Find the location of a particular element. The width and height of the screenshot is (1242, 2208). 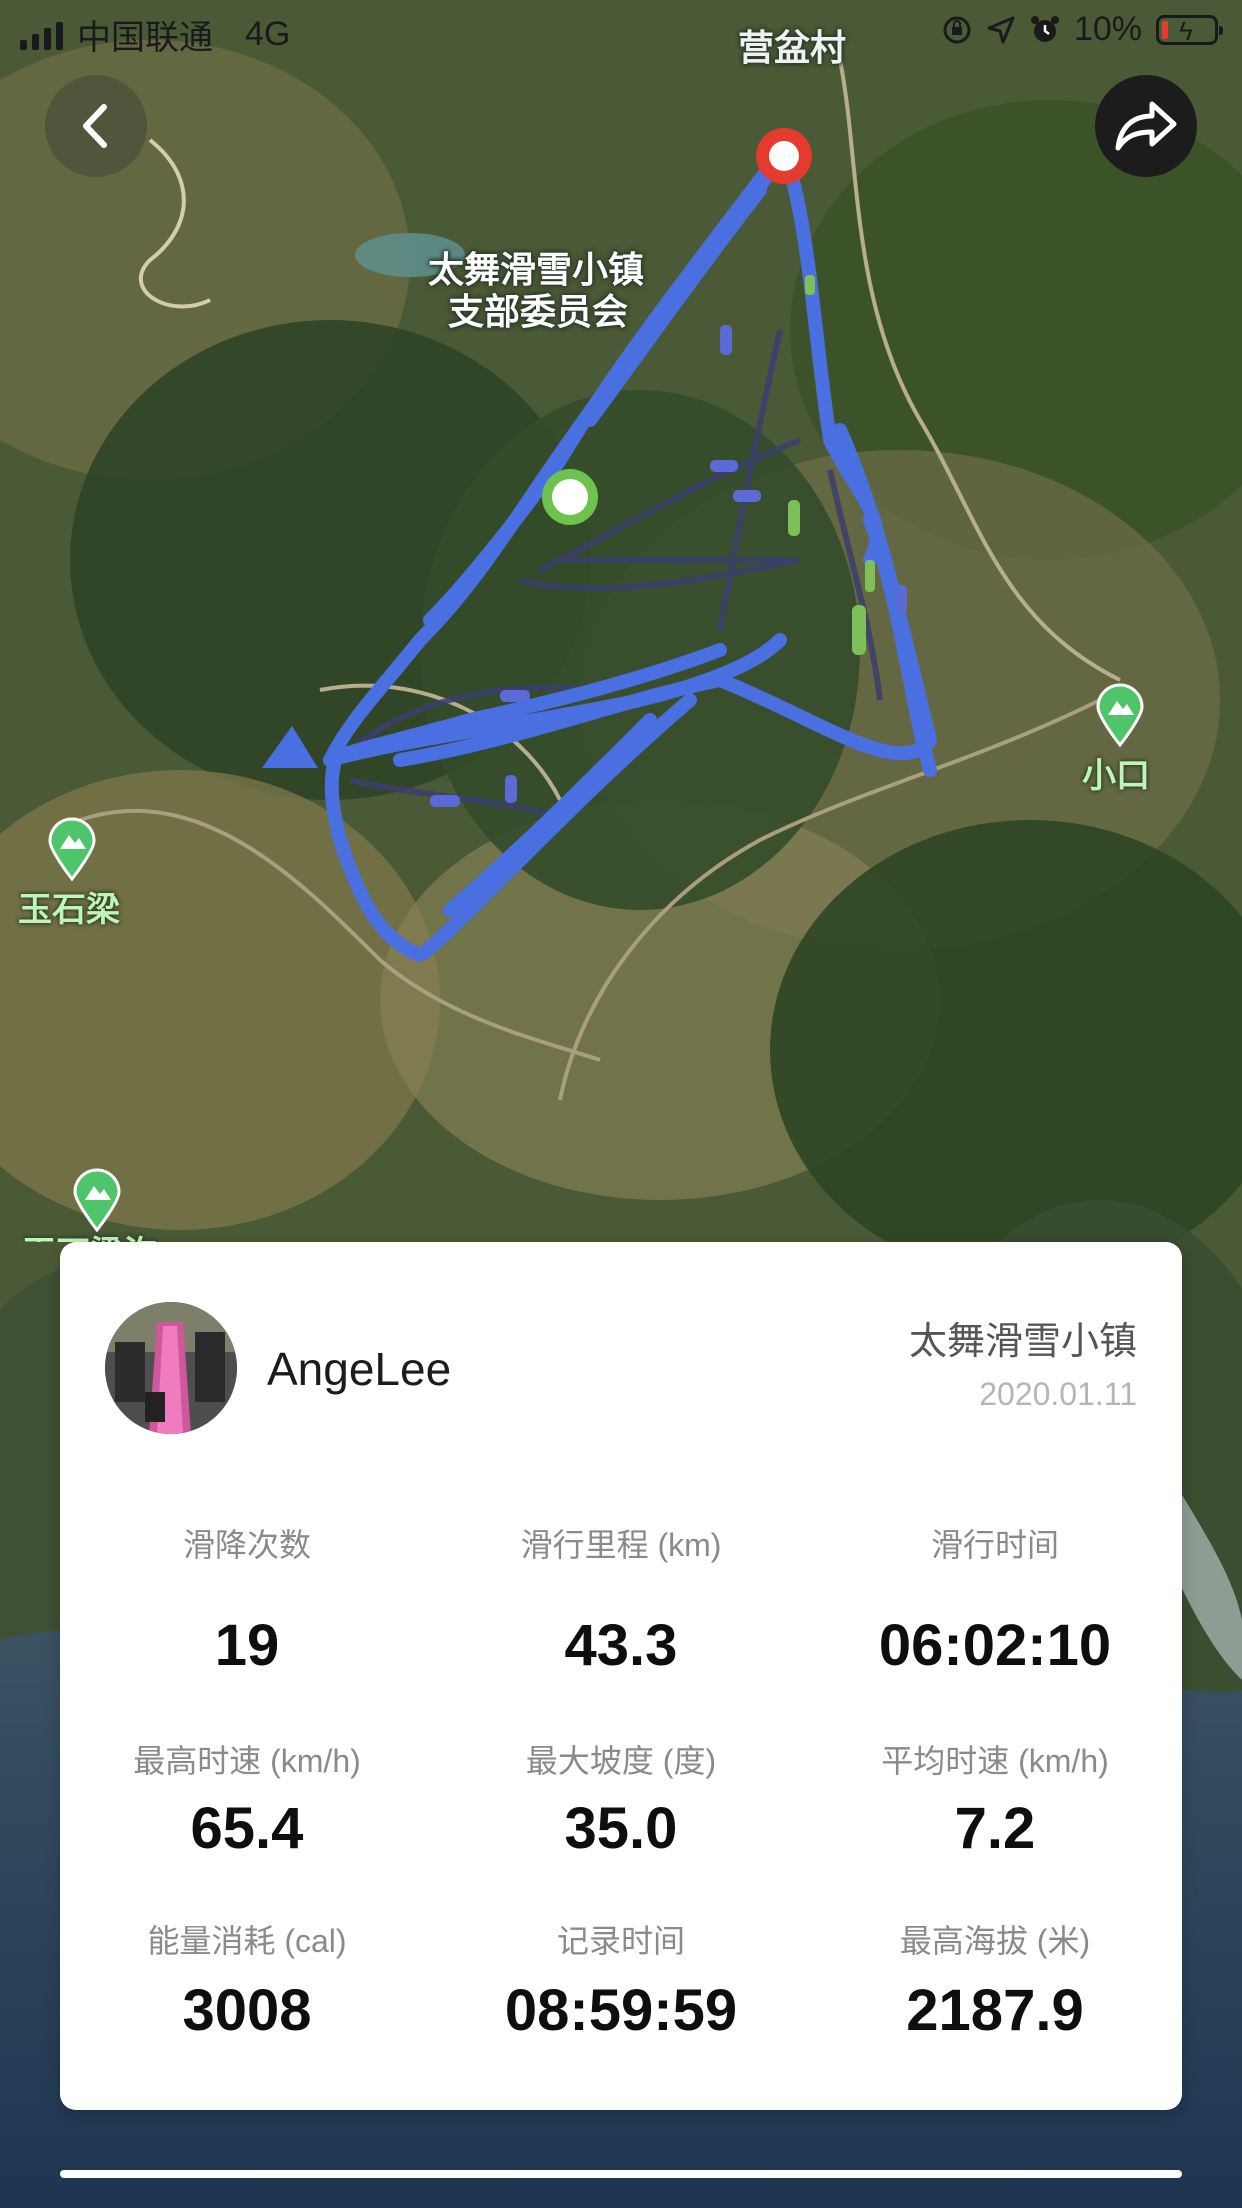

poi-yushiliang-icon is located at coordinates (72, 849).